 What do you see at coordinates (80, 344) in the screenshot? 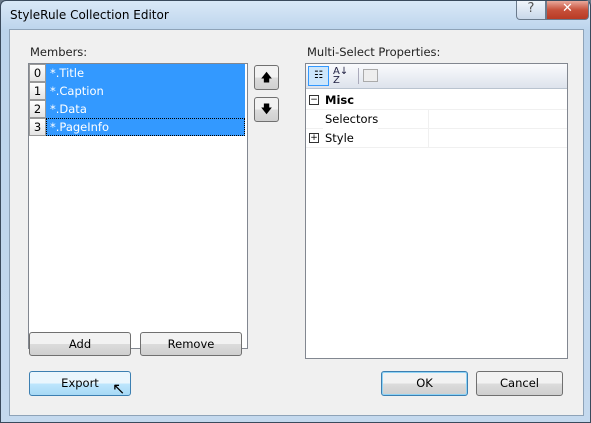
I see `add-button: Add` at bounding box center [80, 344].